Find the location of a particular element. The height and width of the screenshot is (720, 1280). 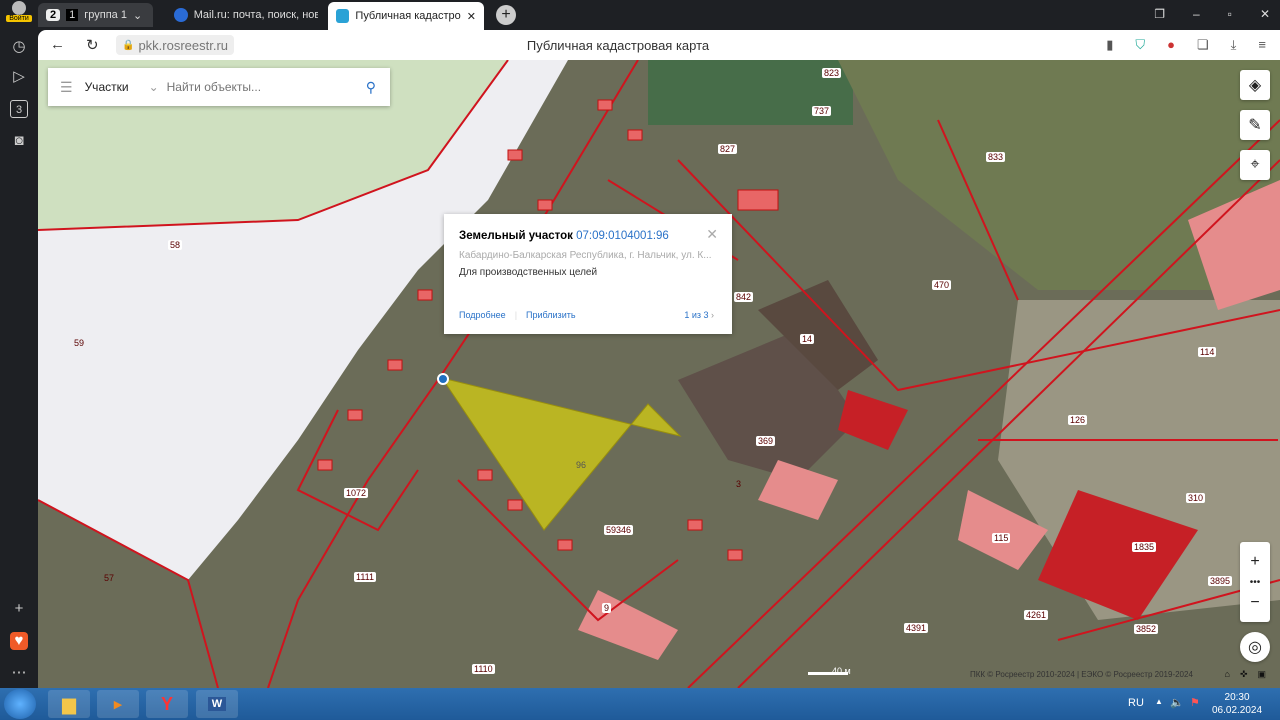

media-button: ▶ is located at coordinates (118, 704).